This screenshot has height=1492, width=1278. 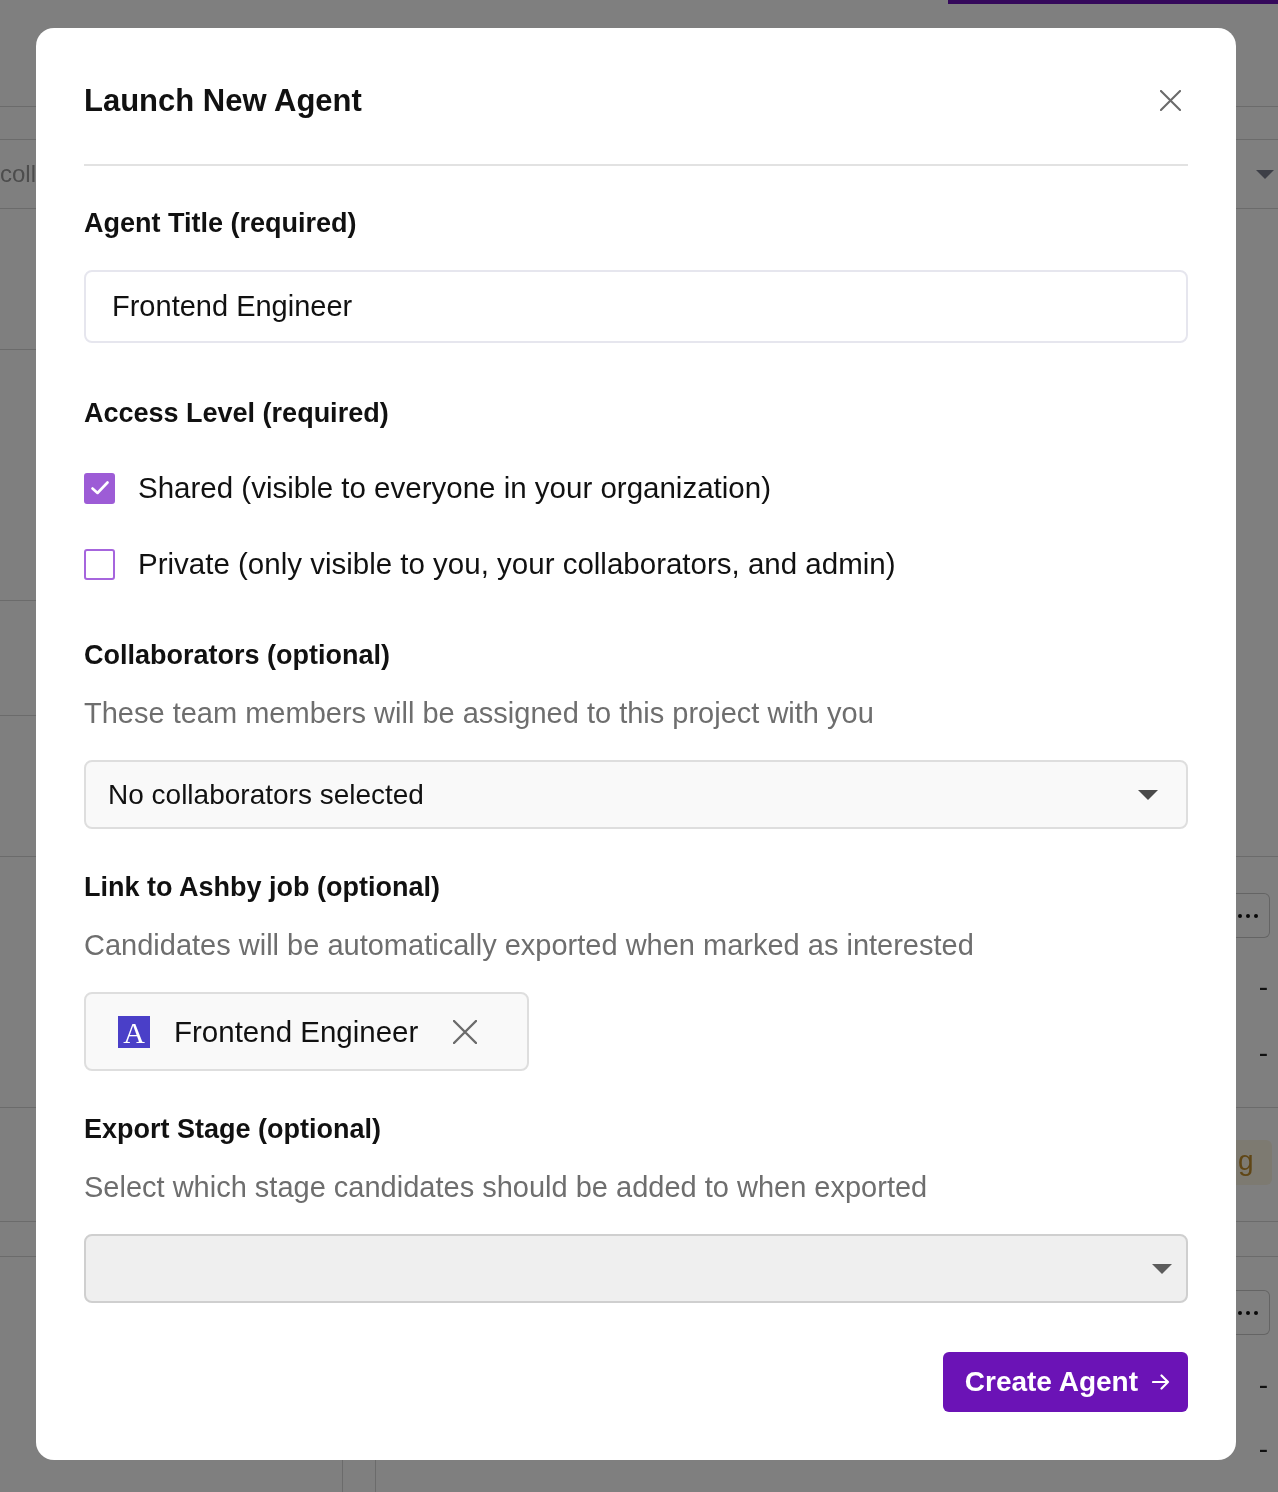 I want to click on text-field: Frontend Engineer, so click(x=636, y=306).